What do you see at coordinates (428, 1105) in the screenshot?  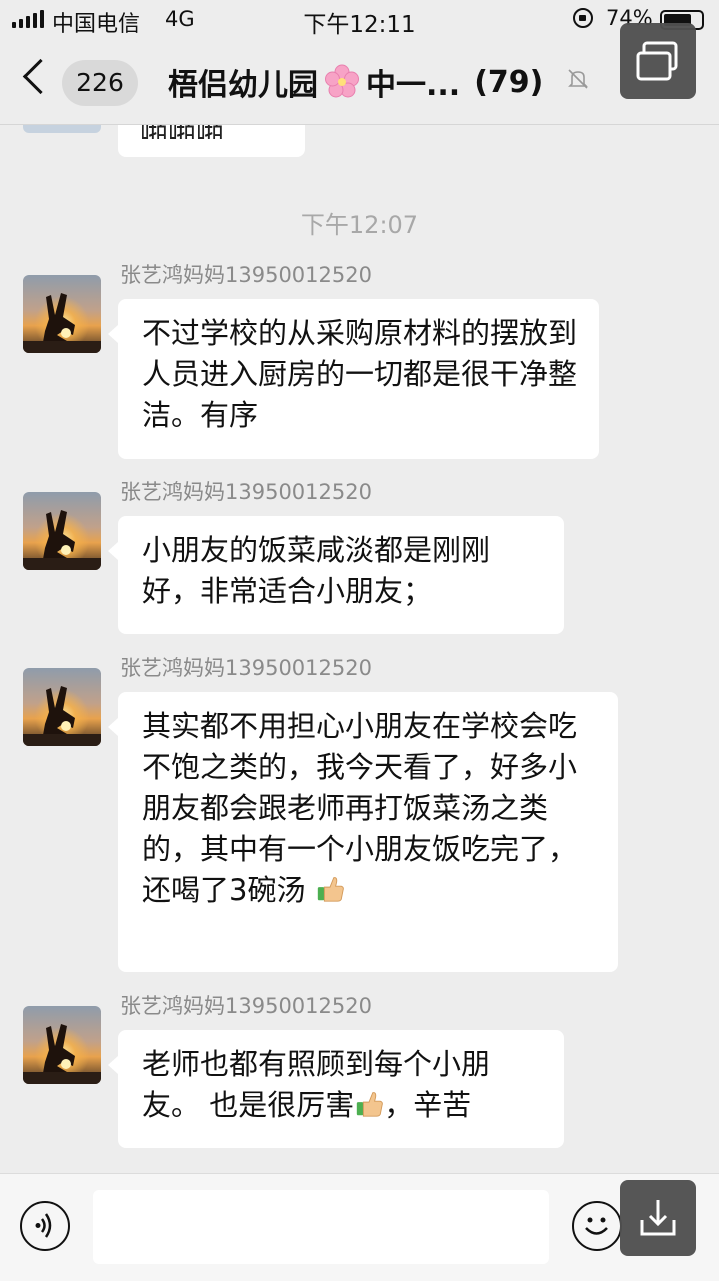 I see `message-text-suffix: ，辛苦` at bounding box center [428, 1105].